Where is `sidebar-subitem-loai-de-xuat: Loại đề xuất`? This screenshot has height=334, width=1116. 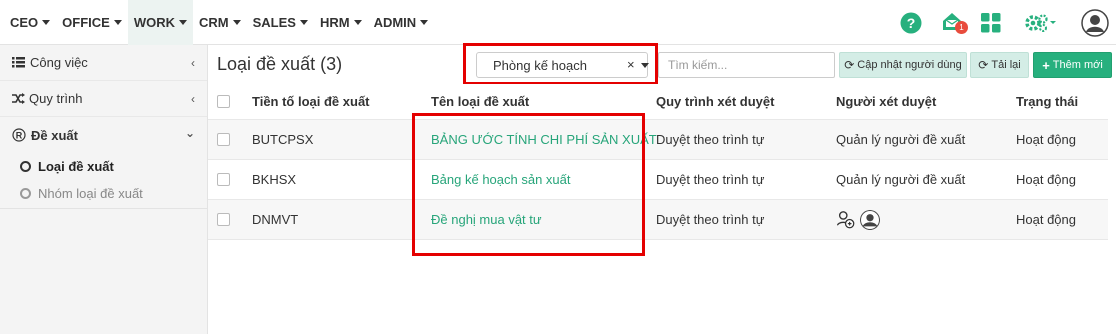 sidebar-subitem-loai-de-xuat: Loại đề xuất is located at coordinates (67, 166).